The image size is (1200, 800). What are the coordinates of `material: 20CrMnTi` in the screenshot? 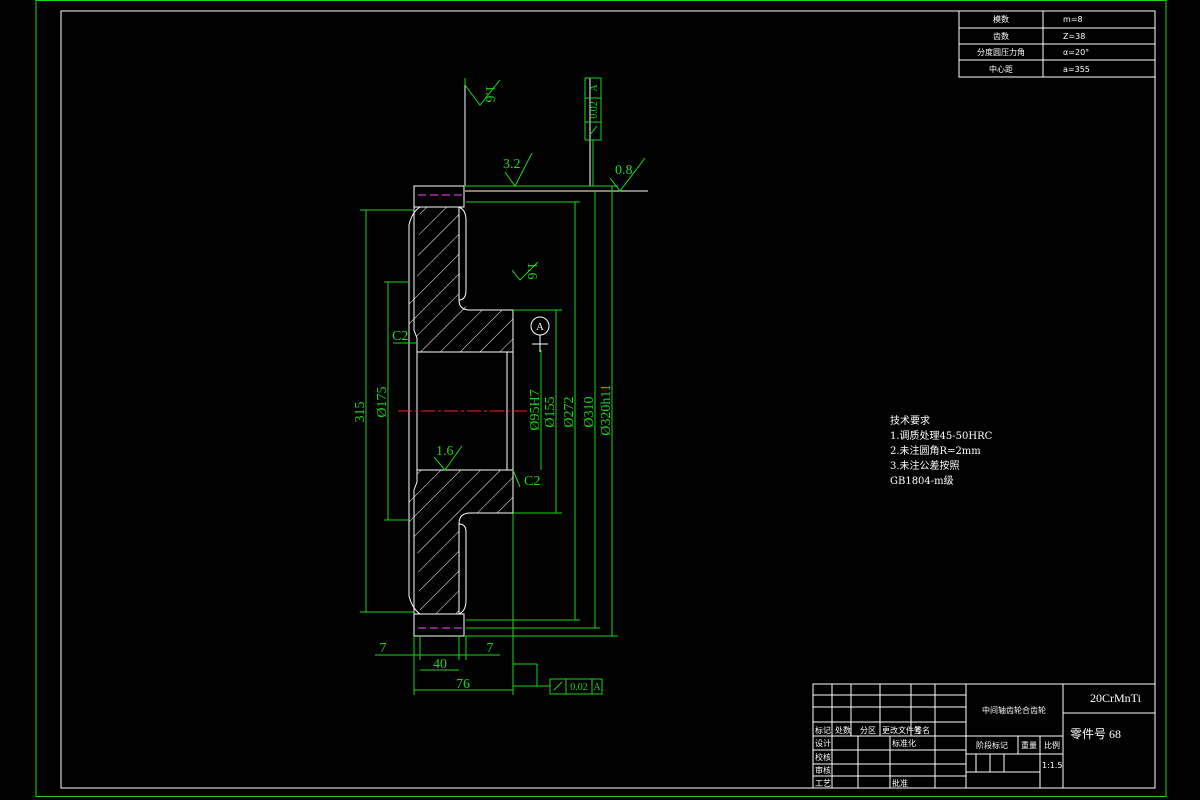 It's located at (1116, 698).